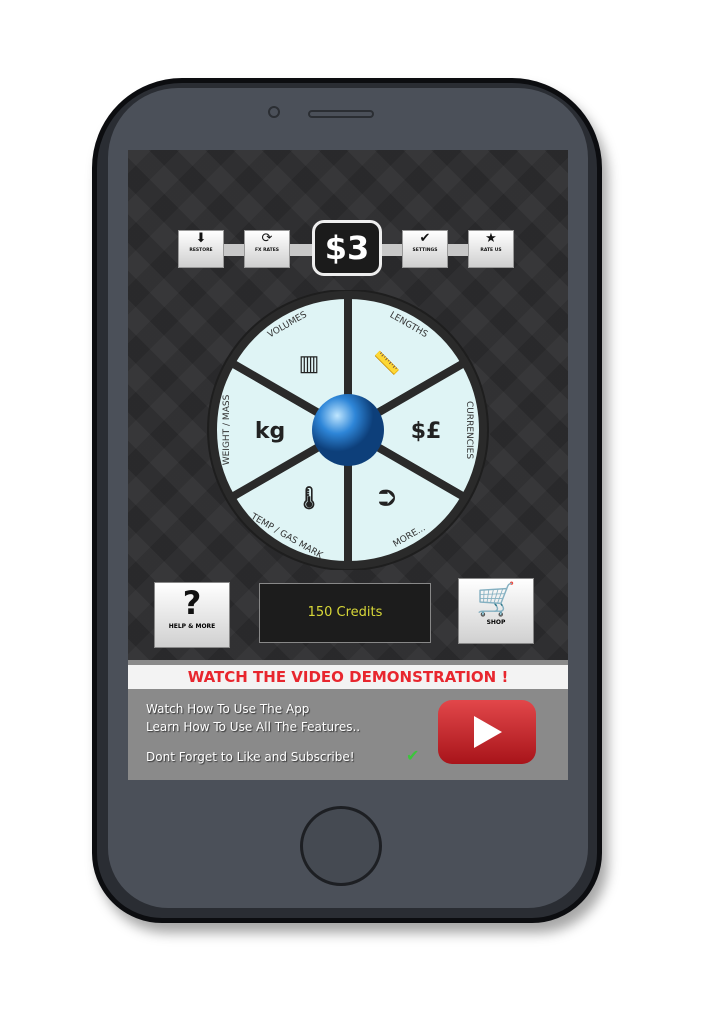  I want to click on restore-icon: ⬇, so click(201, 238).